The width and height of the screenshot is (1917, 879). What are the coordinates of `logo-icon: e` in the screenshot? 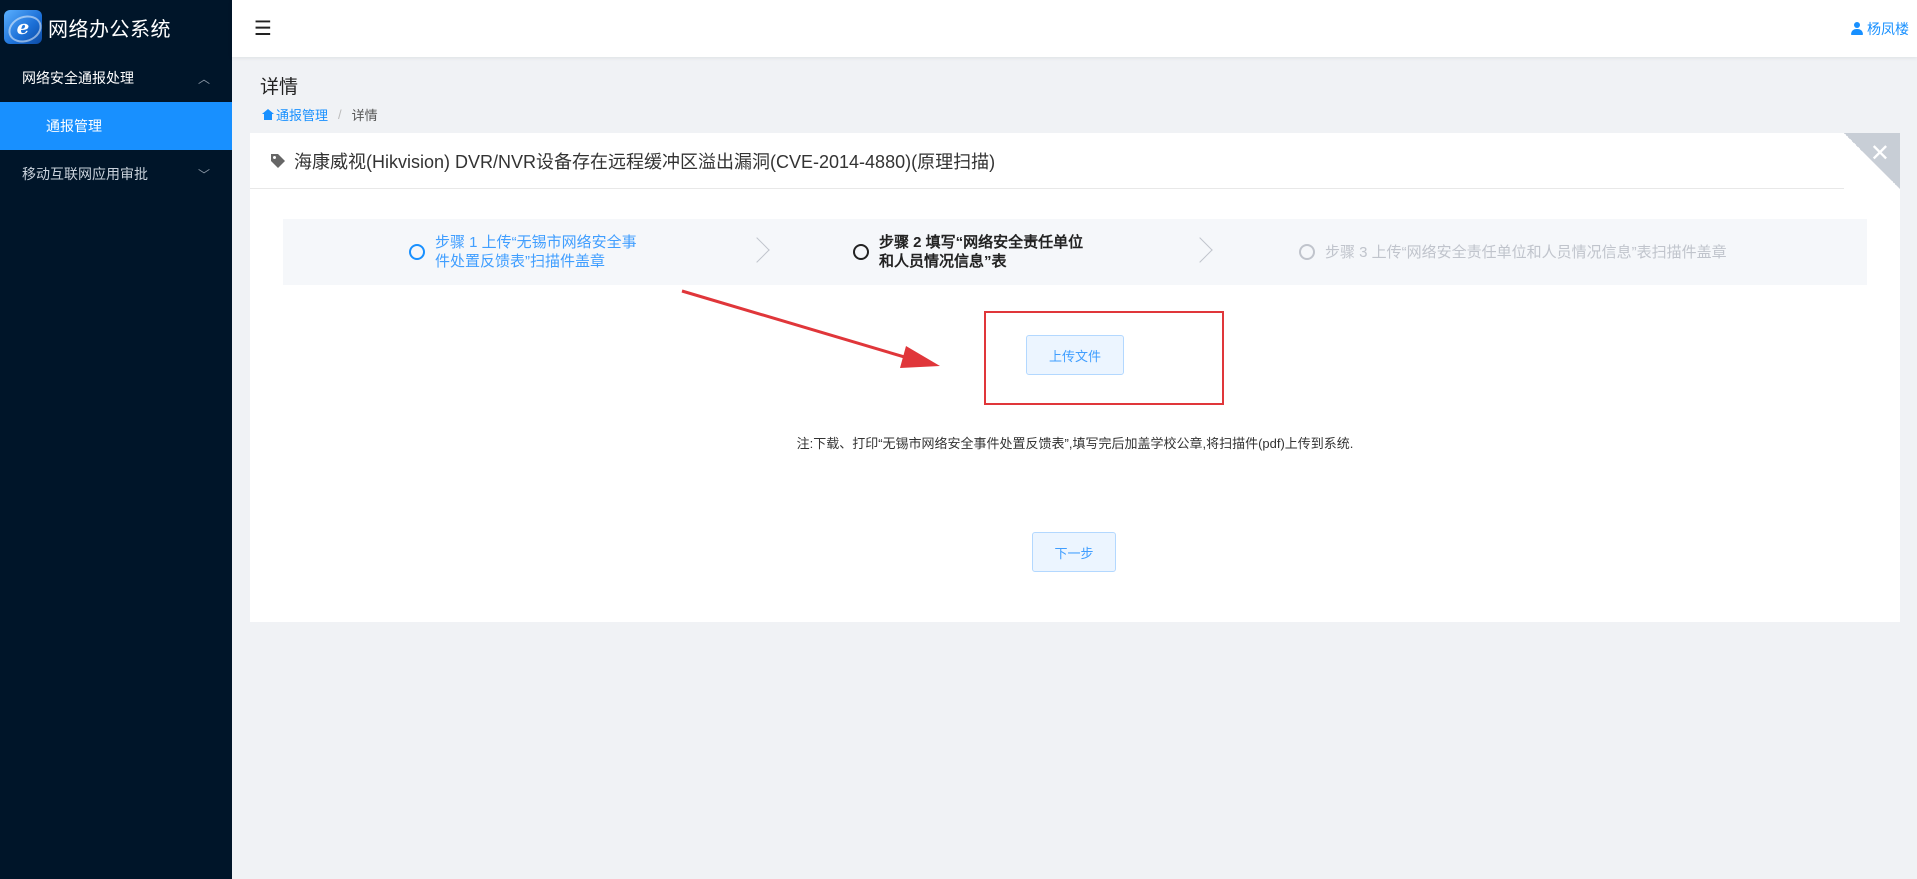 It's located at (23, 27).